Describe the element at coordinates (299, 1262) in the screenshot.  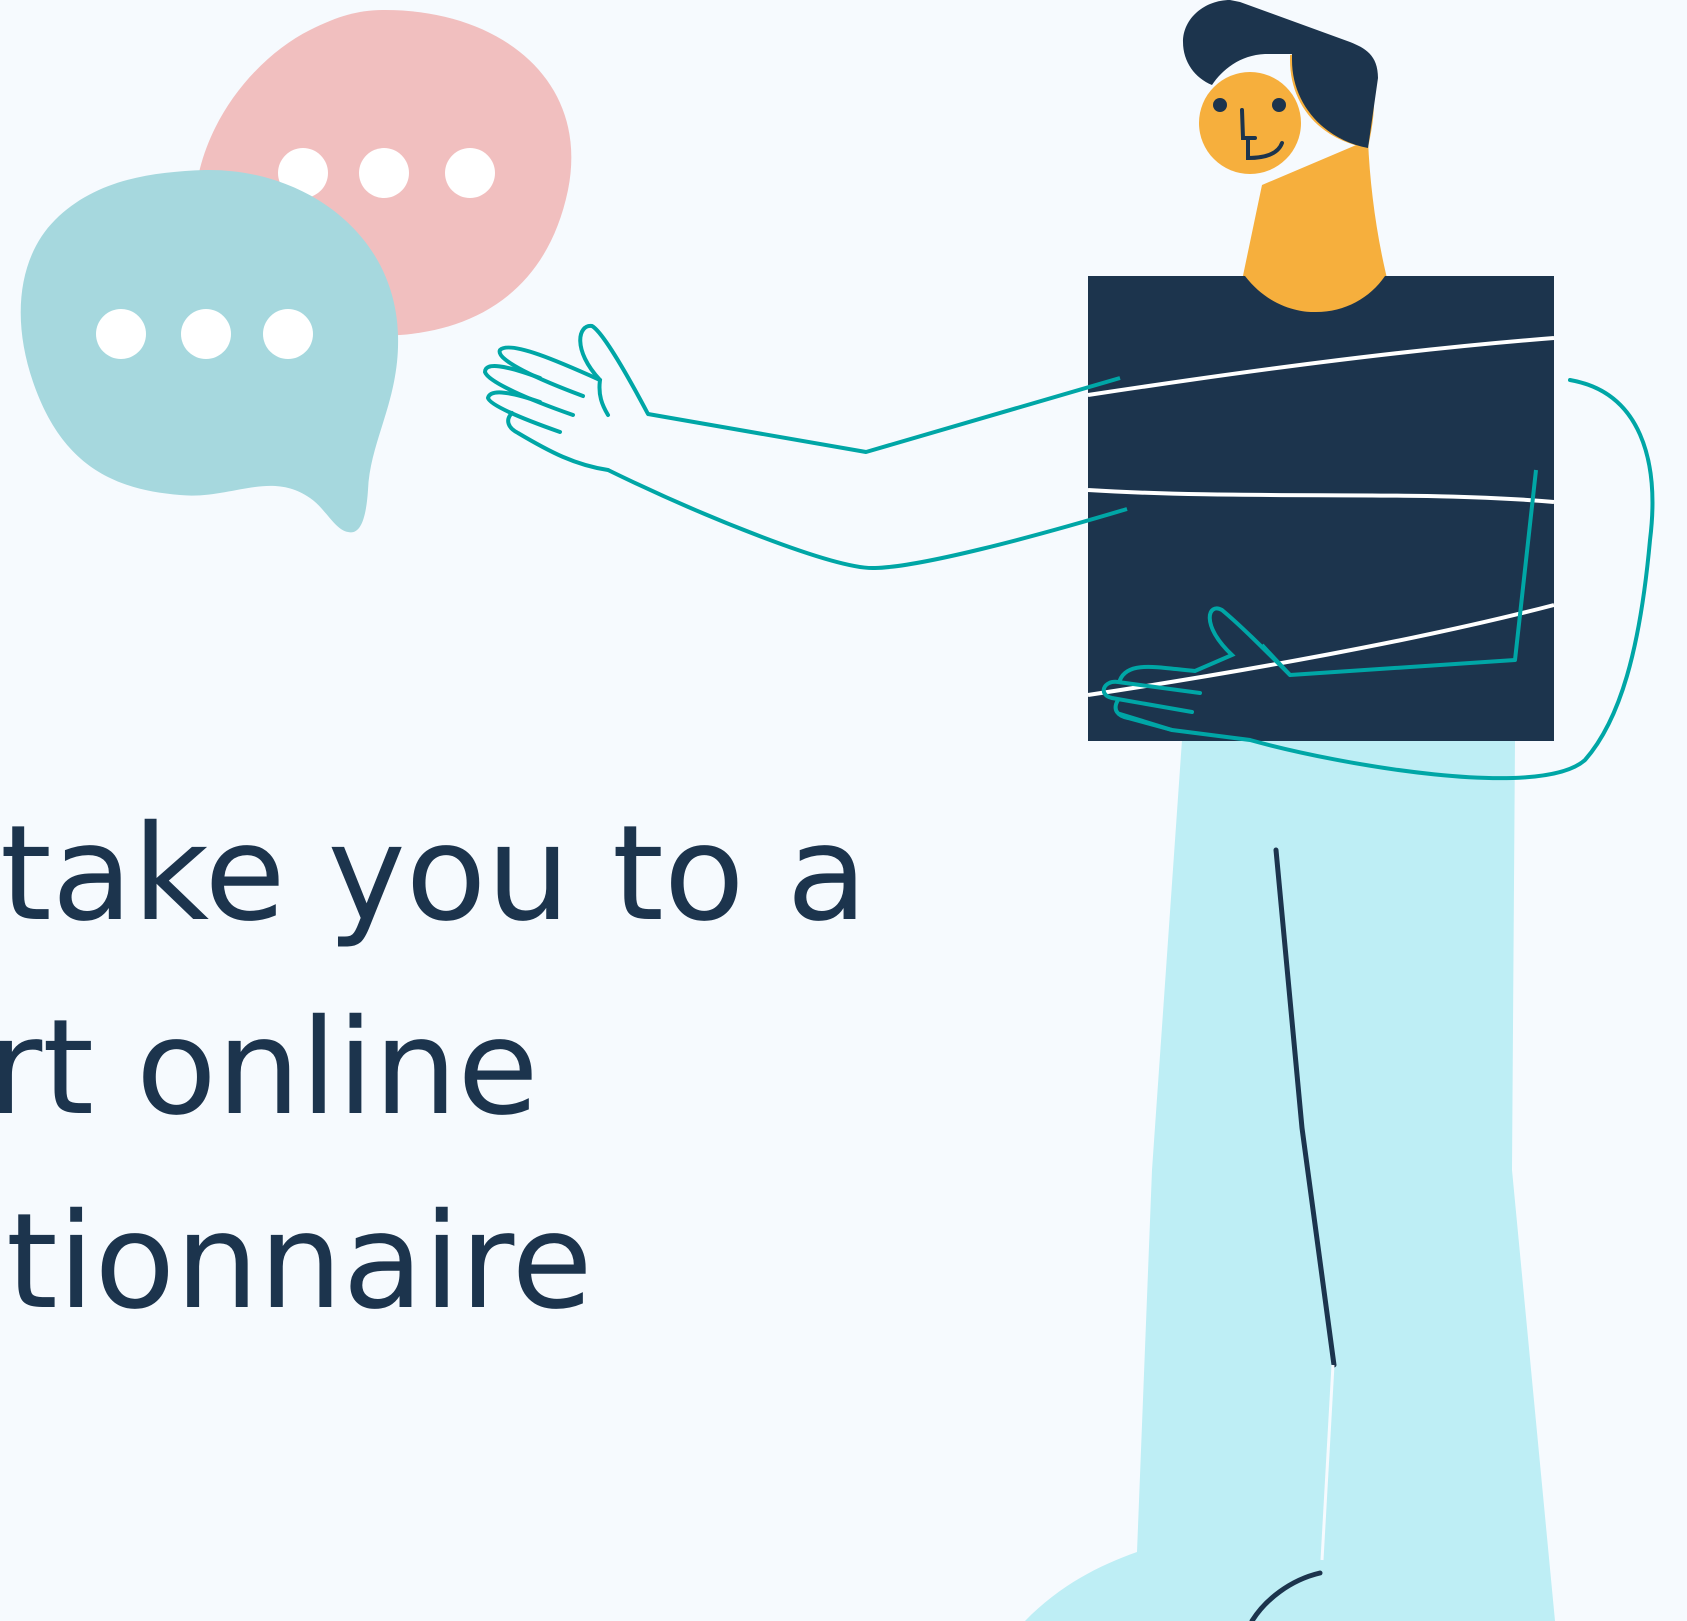
I see `message-line-3: tionnaire` at that location.